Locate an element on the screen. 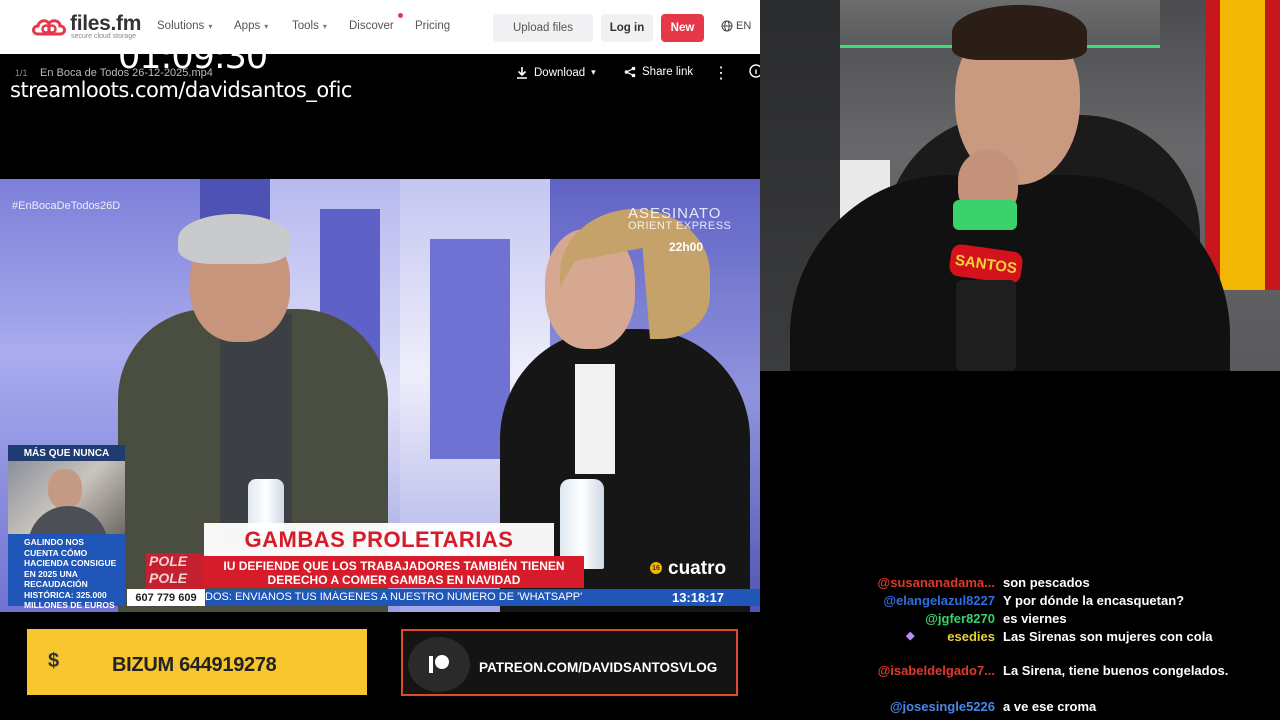 The height and width of the screenshot is (720, 1280). chat-text: La Sirena, tiene buenos congelados. is located at coordinates (1116, 670).